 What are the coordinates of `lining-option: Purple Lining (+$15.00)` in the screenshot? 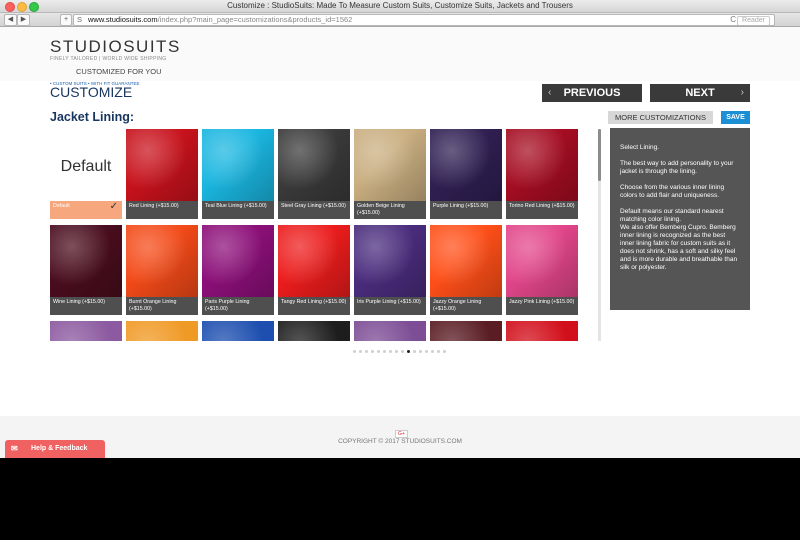 It's located at (466, 174).